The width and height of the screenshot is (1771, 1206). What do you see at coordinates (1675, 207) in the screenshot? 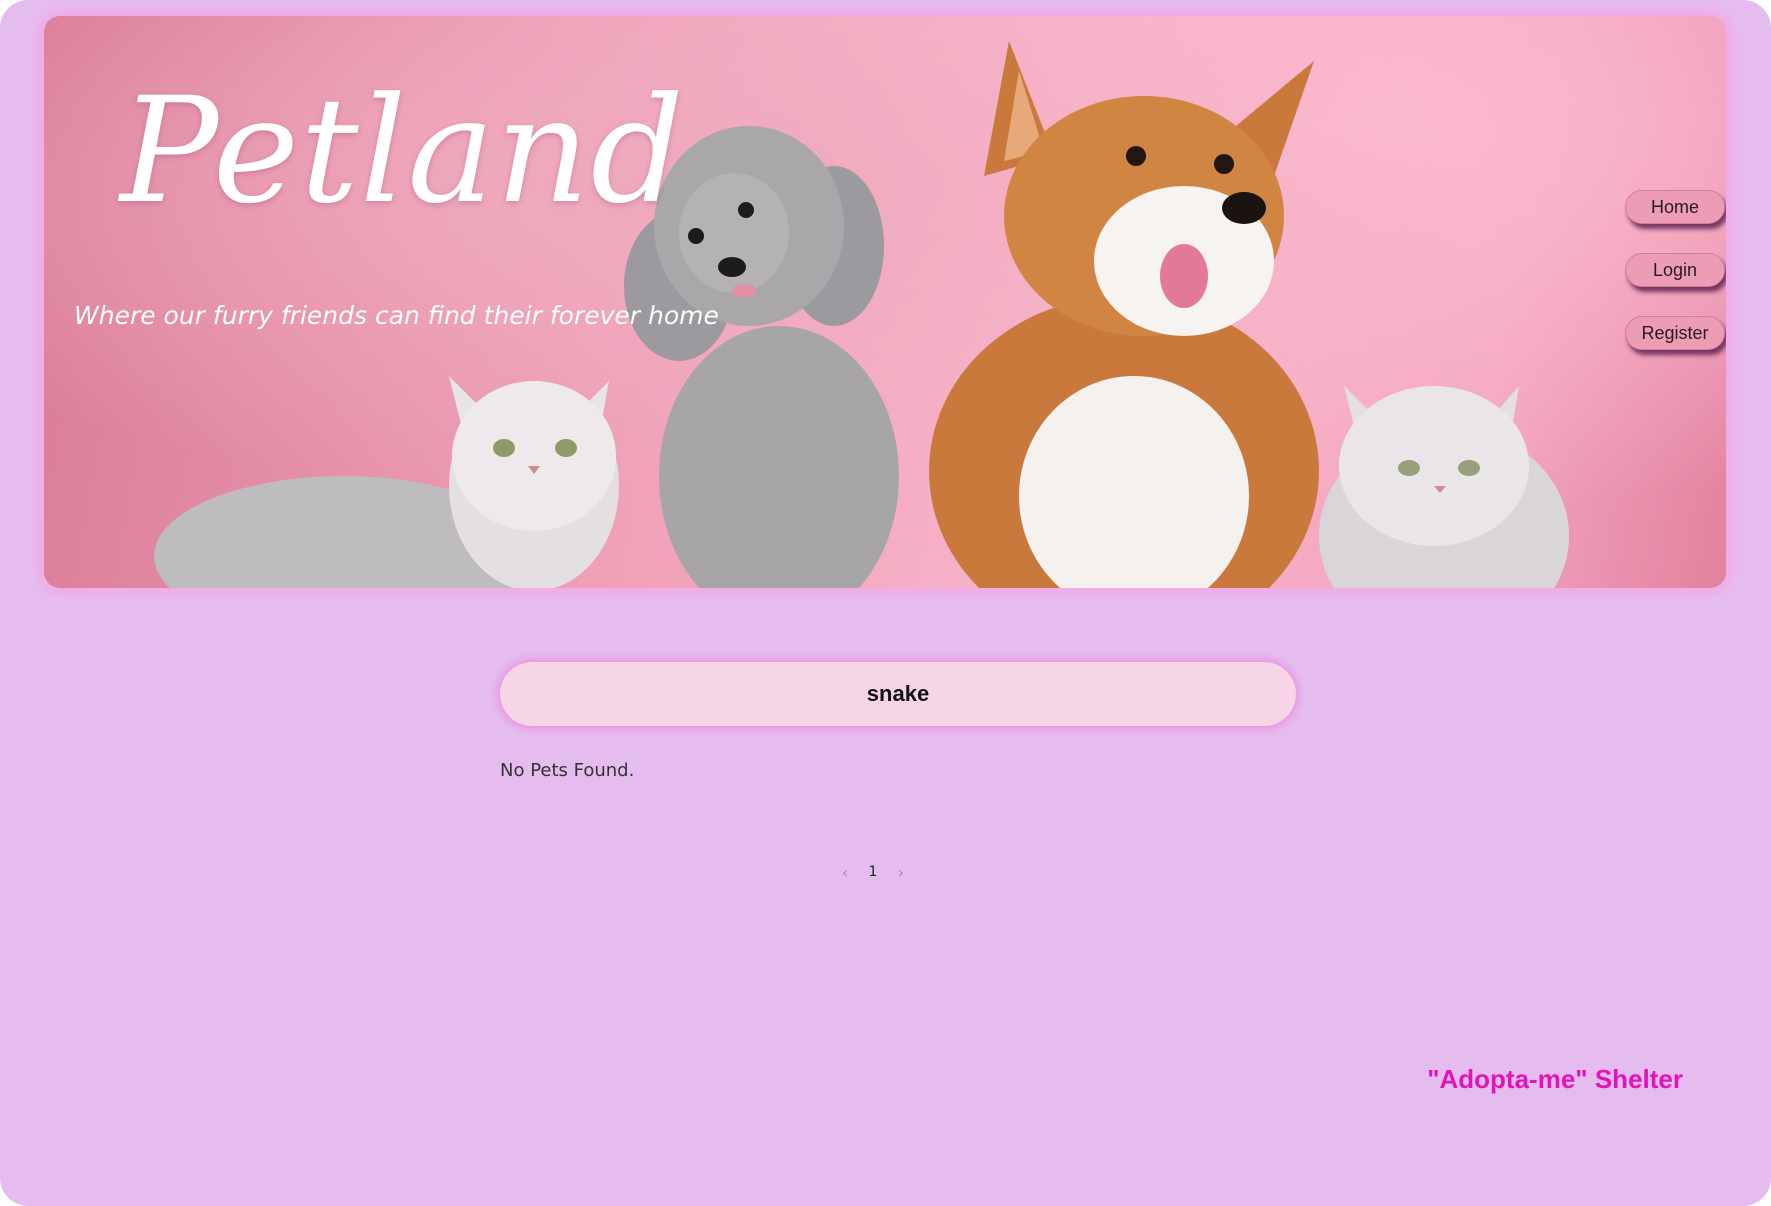
I see `home-button: Home` at bounding box center [1675, 207].